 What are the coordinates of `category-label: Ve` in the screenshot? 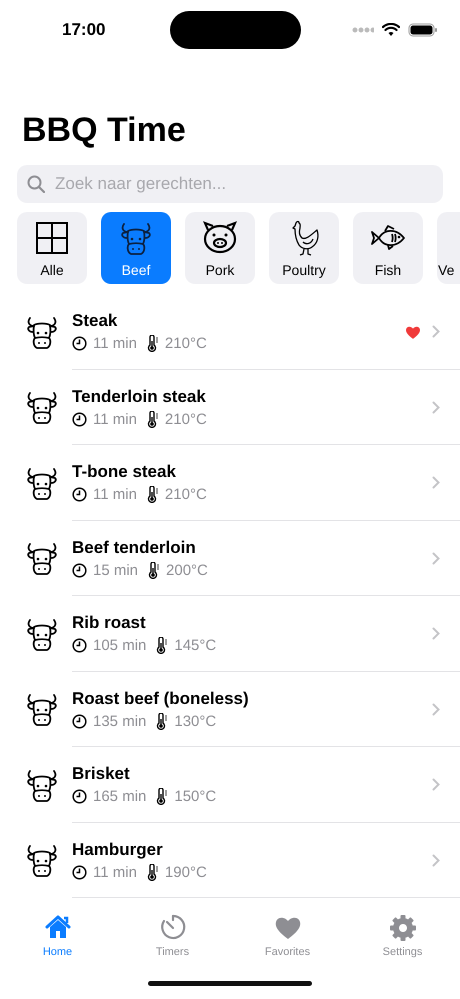 It's located at (446, 270).